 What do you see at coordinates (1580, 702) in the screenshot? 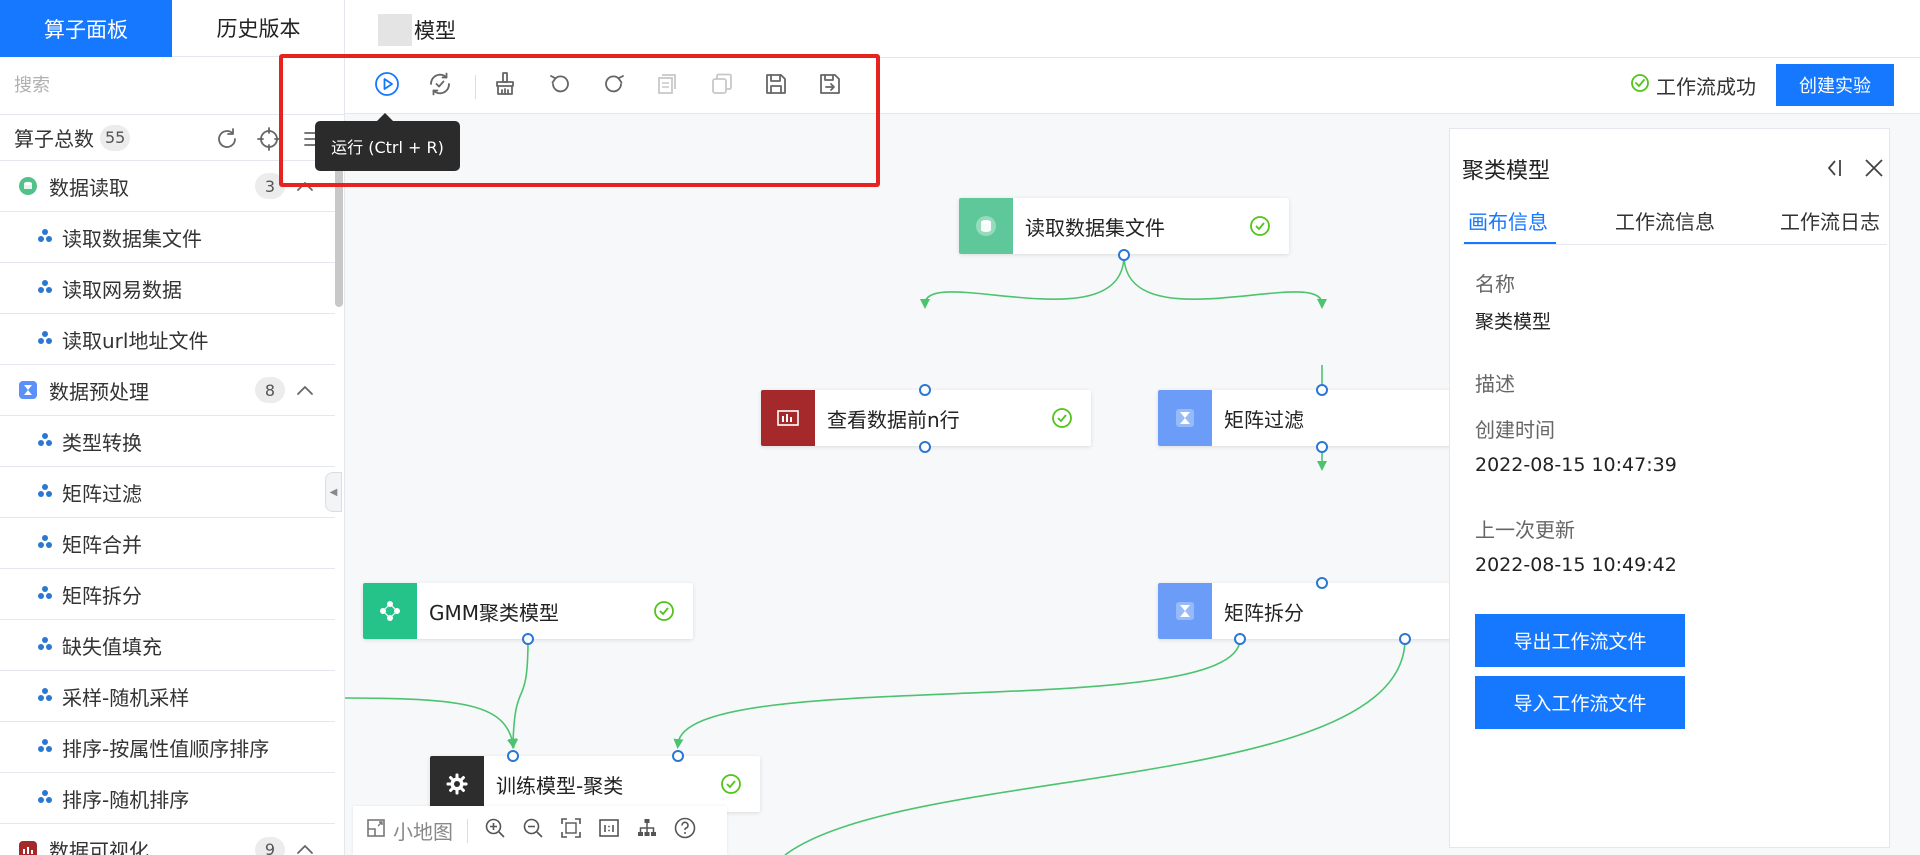
I see `import-workflow-button: 导入工作流文件` at bounding box center [1580, 702].